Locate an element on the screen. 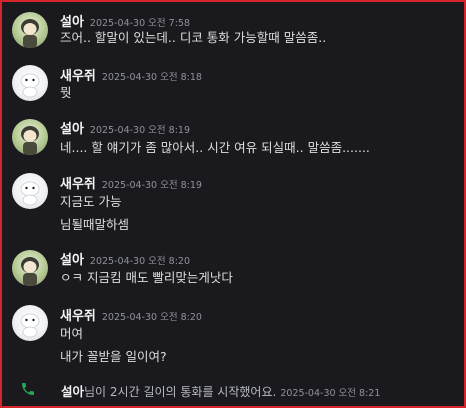  message-header: 설아 2025-04-30 오전 8:20 is located at coordinates (125, 258).